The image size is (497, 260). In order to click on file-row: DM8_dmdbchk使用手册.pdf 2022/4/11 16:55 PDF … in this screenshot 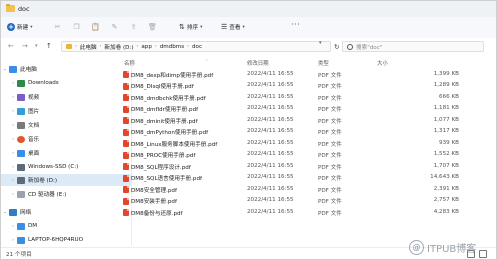, I will do `click(309, 97)`.